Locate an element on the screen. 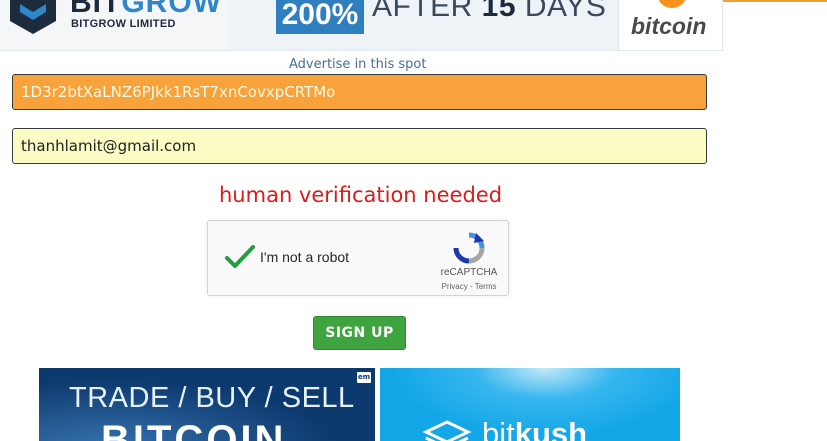 The image size is (827, 441). offer-suffix: DAYS is located at coordinates (561, 11).